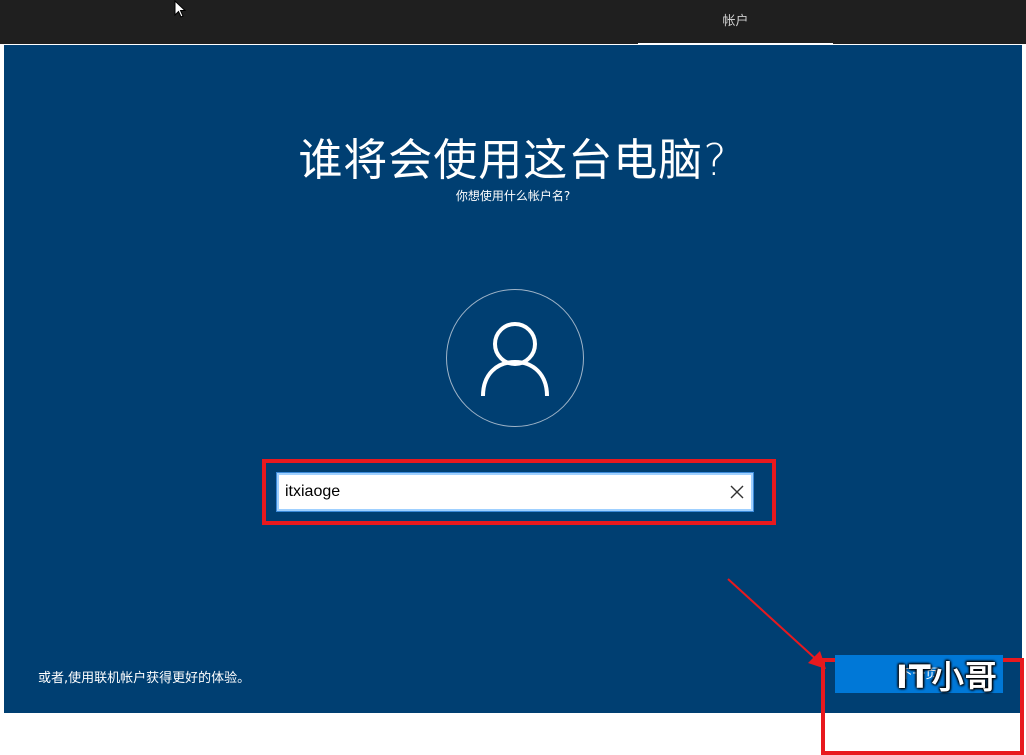  I want to click on avatar, so click(515, 358).